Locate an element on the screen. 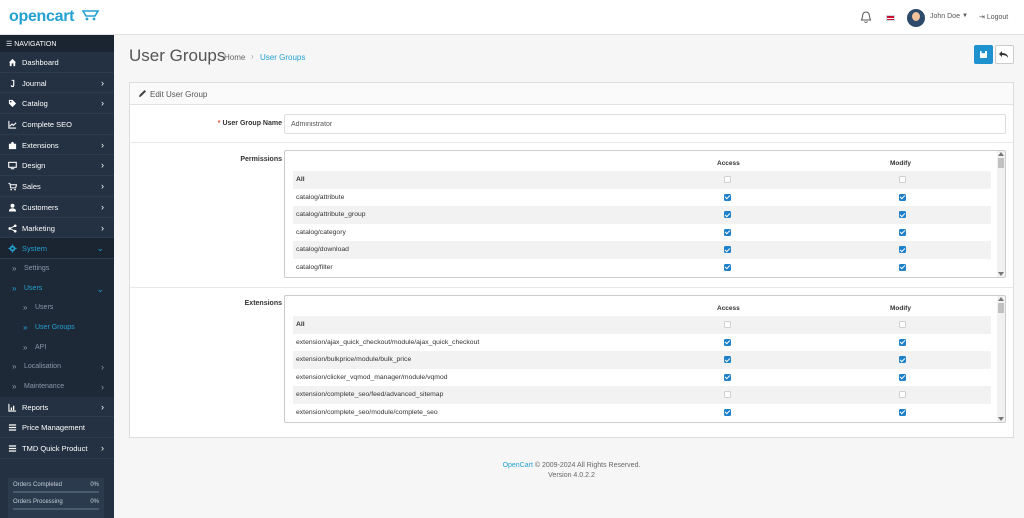  opencart-logo: opencart is located at coordinates (41, 17).